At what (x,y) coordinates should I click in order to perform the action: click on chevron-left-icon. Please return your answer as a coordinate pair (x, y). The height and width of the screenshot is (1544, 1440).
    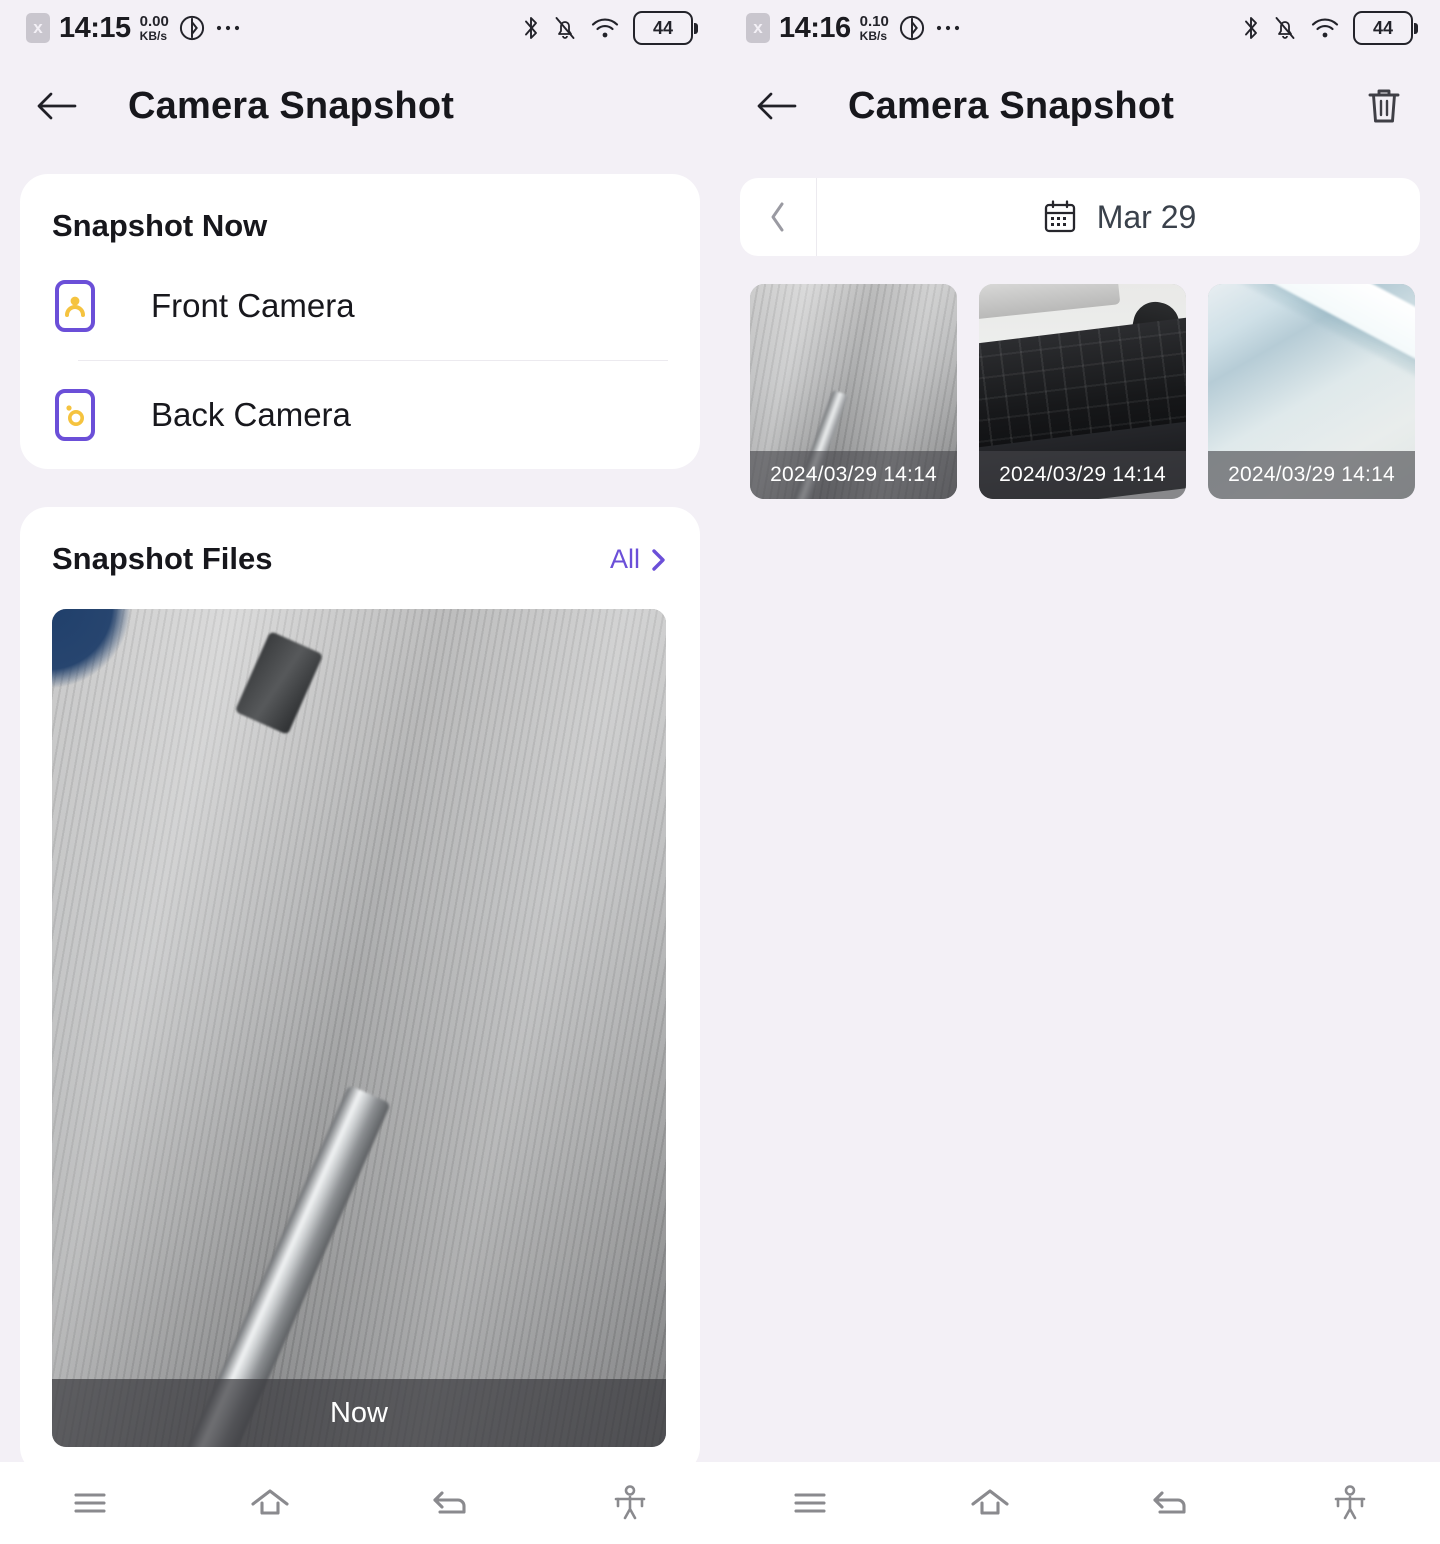
    Looking at the image, I should click on (777, 217).